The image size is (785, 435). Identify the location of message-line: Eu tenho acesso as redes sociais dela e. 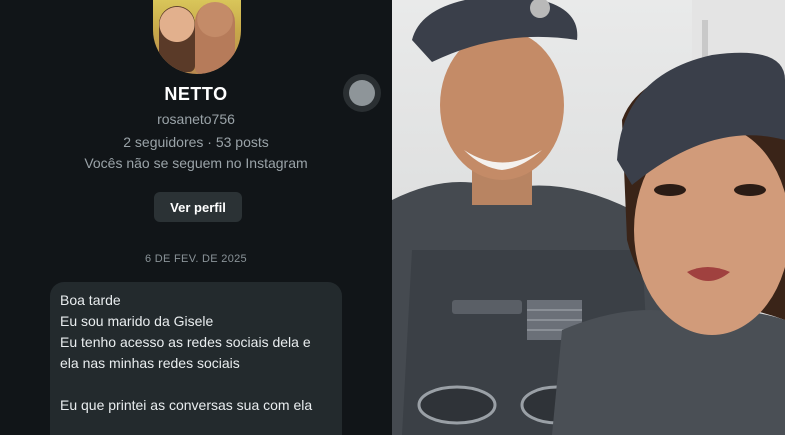
(185, 342).